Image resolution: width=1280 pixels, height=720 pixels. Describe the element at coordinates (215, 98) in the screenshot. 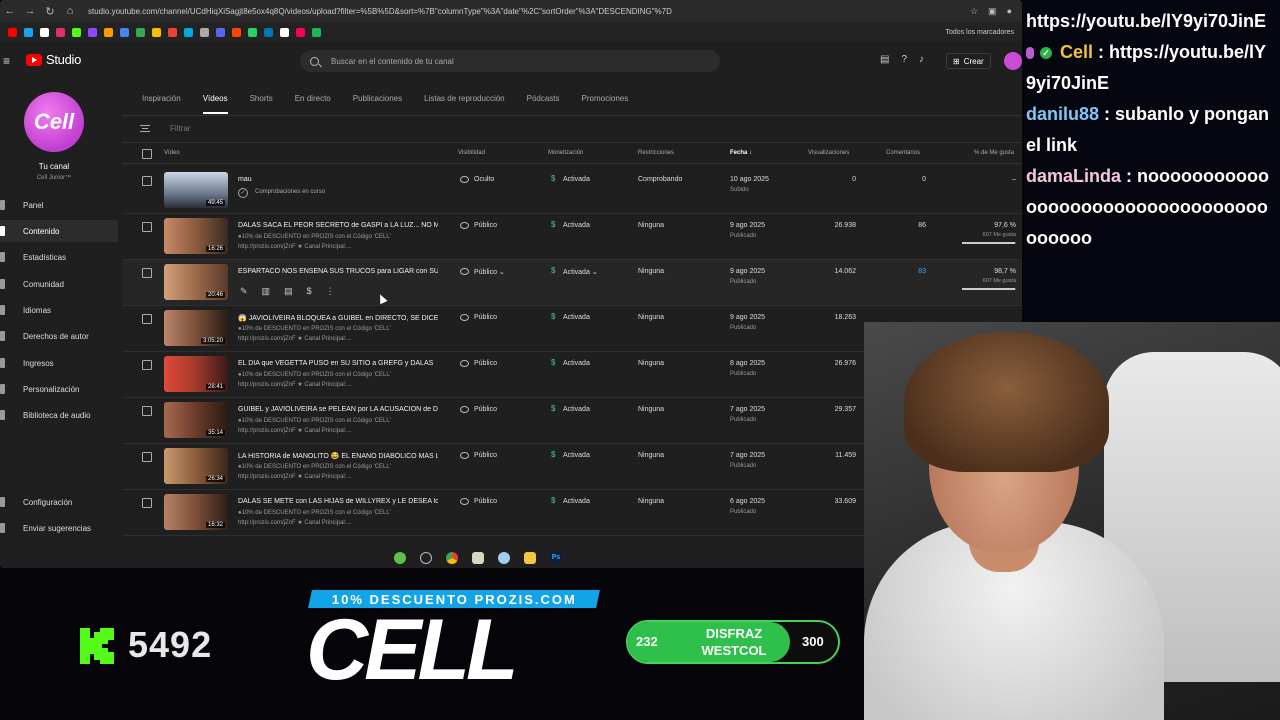

I see `tab-videos: Vídeos` at that location.